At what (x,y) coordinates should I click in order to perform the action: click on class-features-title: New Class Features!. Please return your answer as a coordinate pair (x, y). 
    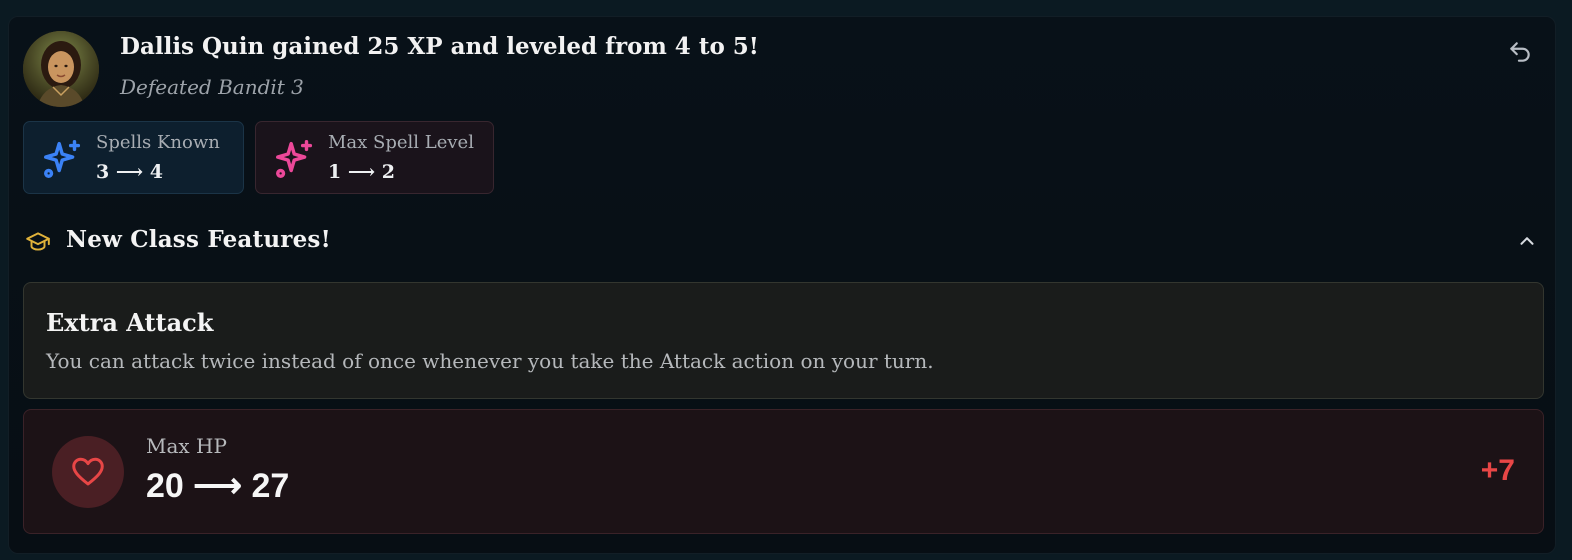
    Looking at the image, I should click on (198, 239).